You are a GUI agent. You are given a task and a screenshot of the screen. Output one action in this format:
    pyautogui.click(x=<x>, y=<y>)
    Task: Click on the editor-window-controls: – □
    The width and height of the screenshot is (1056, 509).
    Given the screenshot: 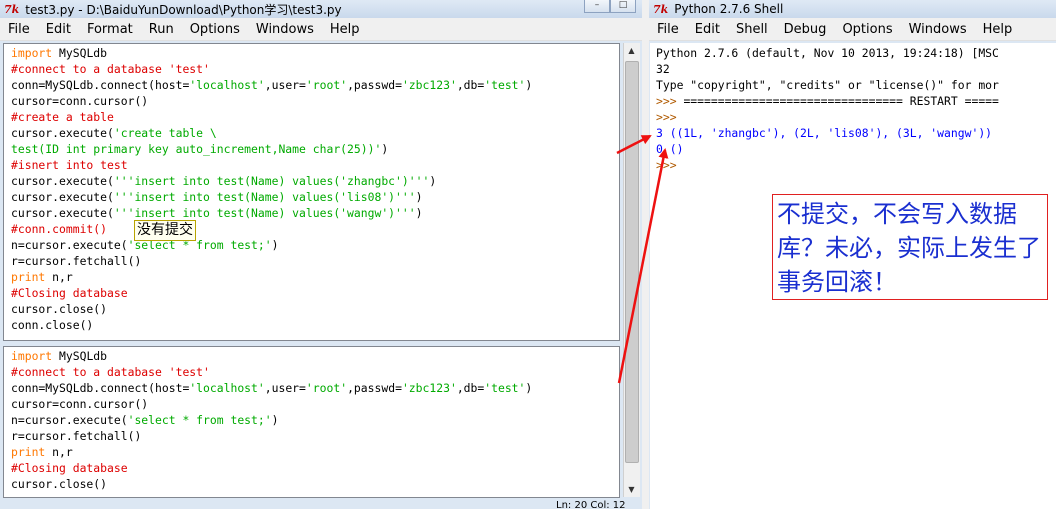 What is the action you would take?
    pyautogui.click(x=610, y=6)
    